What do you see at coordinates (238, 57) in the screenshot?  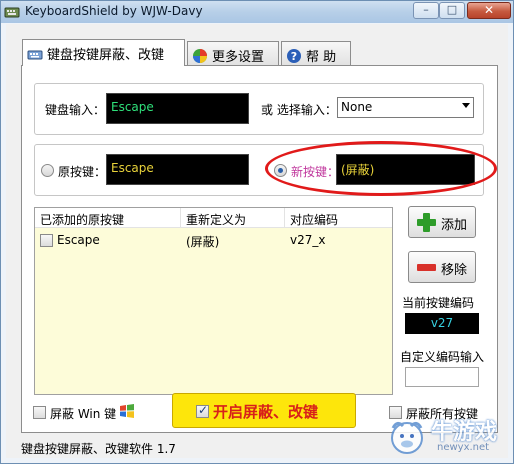 I see `tab-label: 更多设置` at bounding box center [238, 57].